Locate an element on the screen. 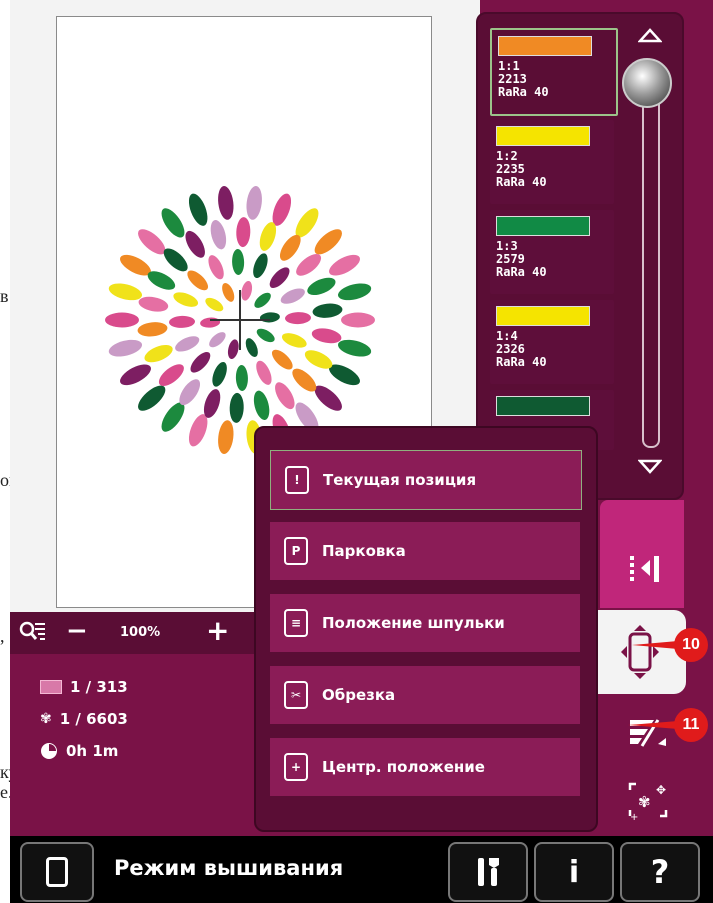 Image resolution: width=713 pixels, height=903 pixels. menu-item-label: Положение шпульки is located at coordinates (413, 623).